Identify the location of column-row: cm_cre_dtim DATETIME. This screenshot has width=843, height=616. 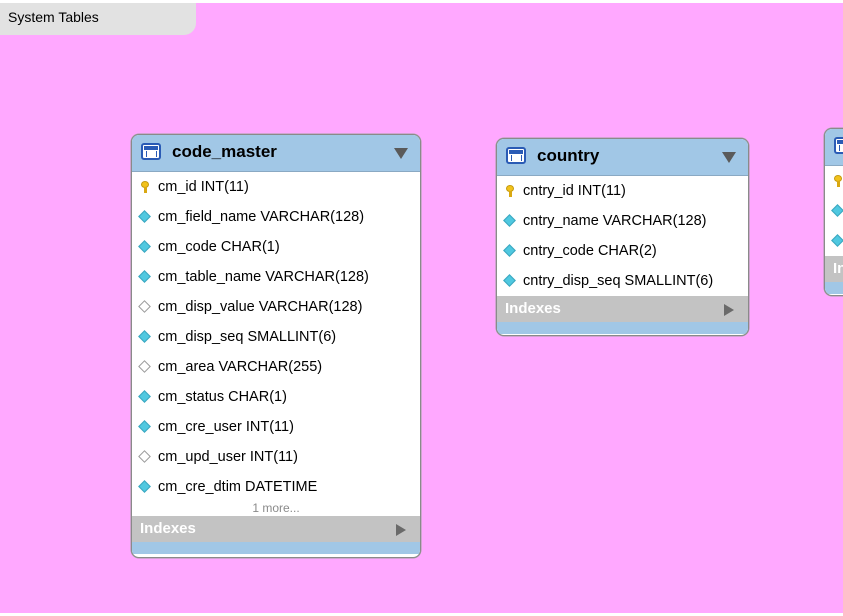
(276, 487).